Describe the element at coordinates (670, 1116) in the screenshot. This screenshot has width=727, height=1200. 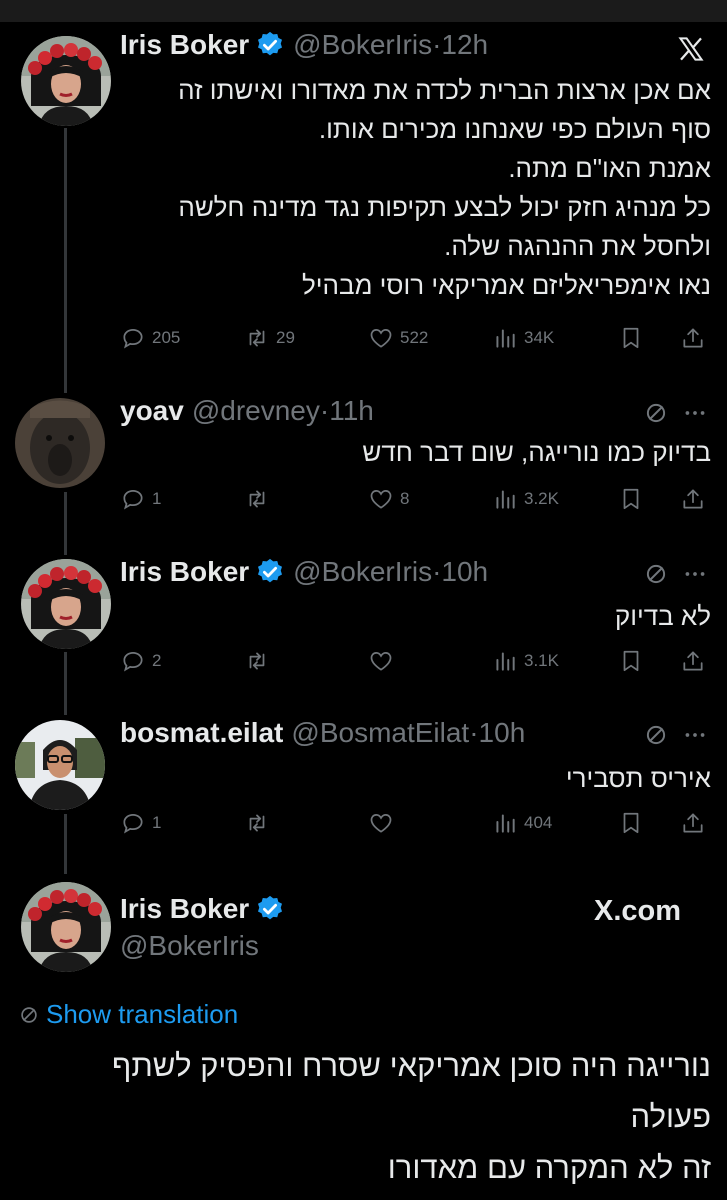
I see `tweet-text-line: פעולה` at that location.